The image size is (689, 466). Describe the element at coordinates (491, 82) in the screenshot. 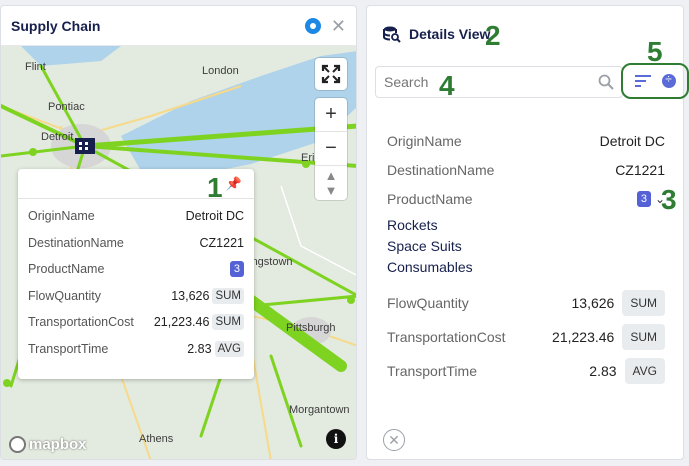

I see `search-input` at that location.